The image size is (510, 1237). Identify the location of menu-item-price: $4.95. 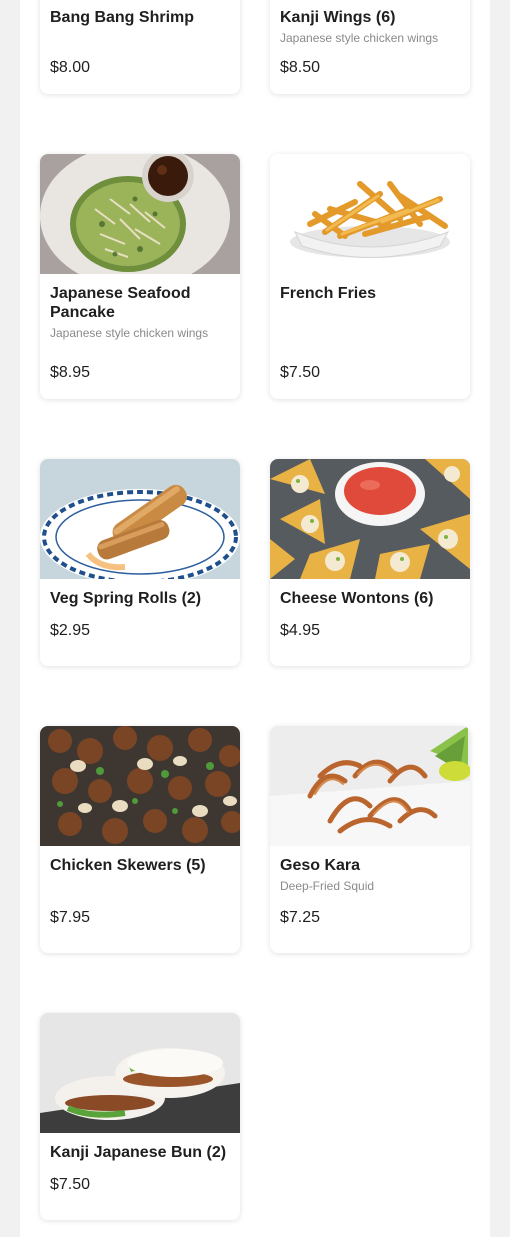
(300, 630).